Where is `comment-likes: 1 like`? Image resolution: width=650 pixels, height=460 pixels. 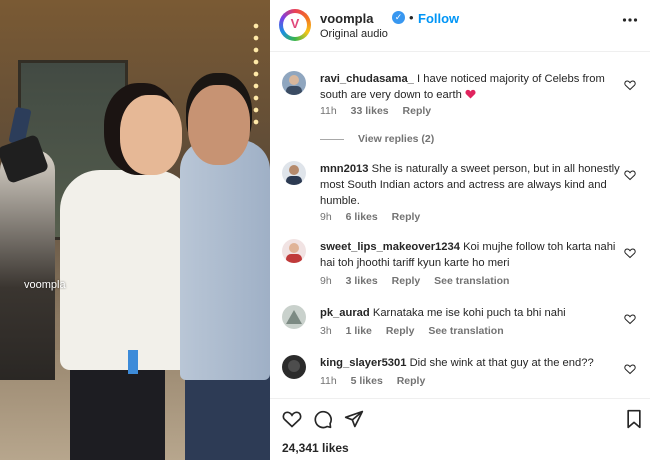 comment-likes: 1 like is located at coordinates (359, 331).